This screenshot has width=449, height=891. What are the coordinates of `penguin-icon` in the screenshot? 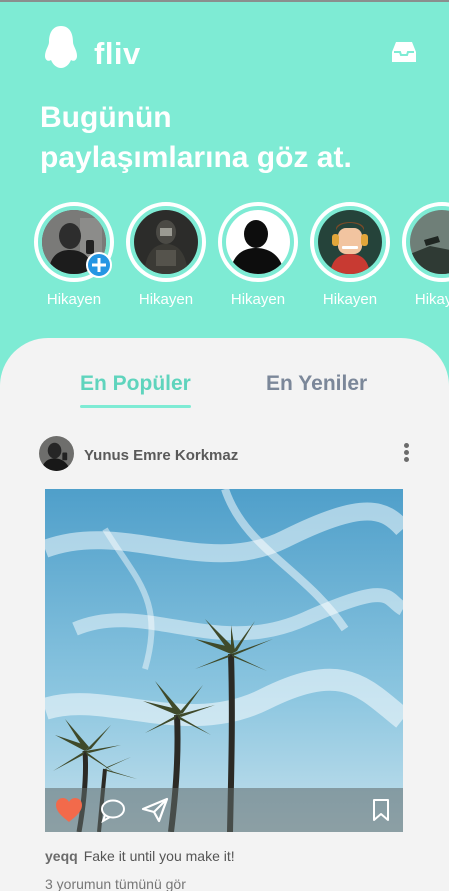 It's located at (61, 47).